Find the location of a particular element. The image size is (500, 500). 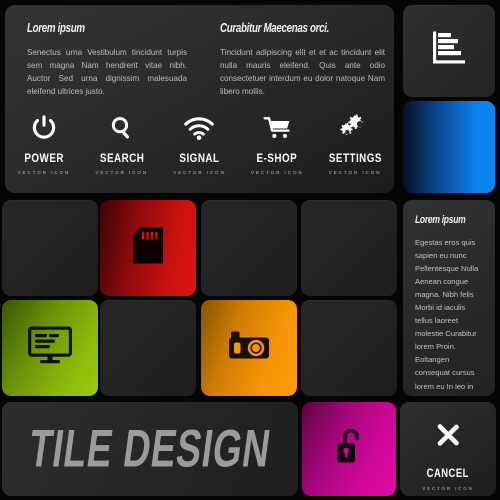

brand-tile: TILE DESIGN is located at coordinates (150, 449).